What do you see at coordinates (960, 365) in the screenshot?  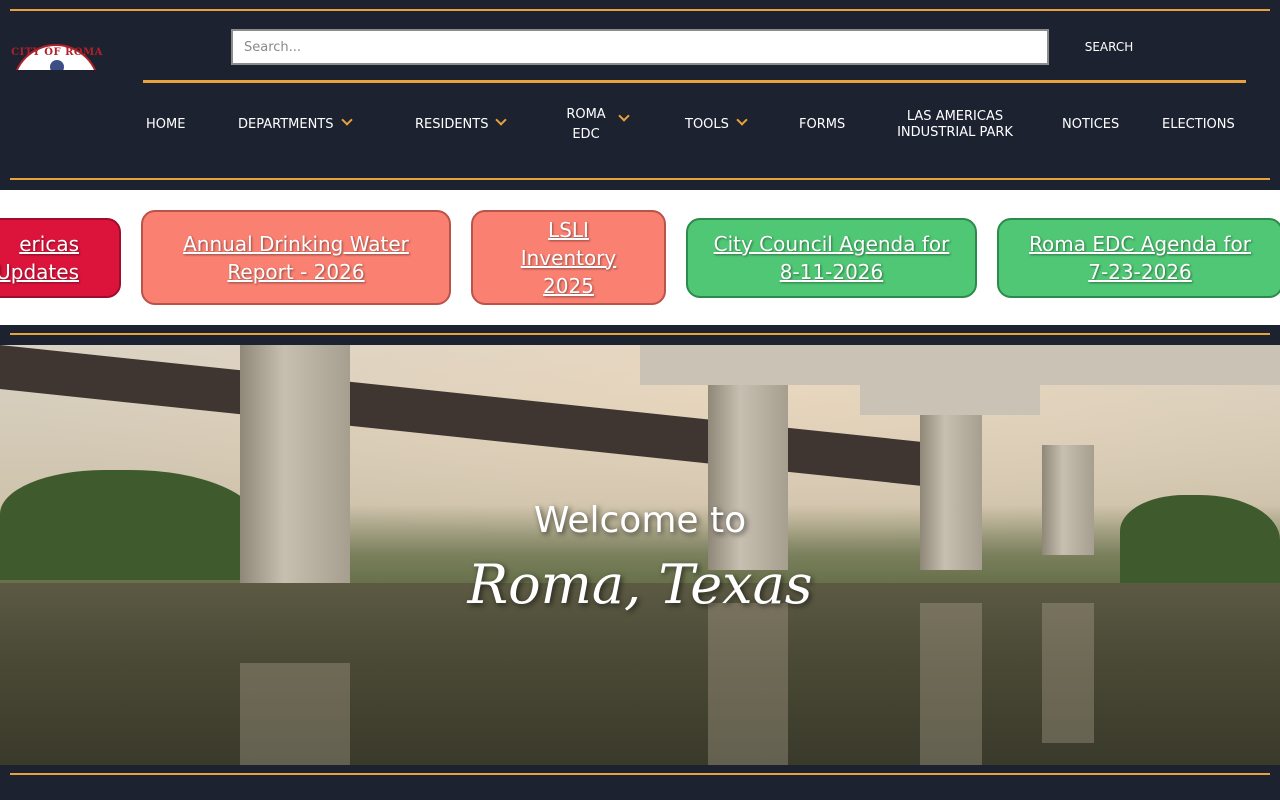 I see `hero-new-bridge` at bounding box center [960, 365].